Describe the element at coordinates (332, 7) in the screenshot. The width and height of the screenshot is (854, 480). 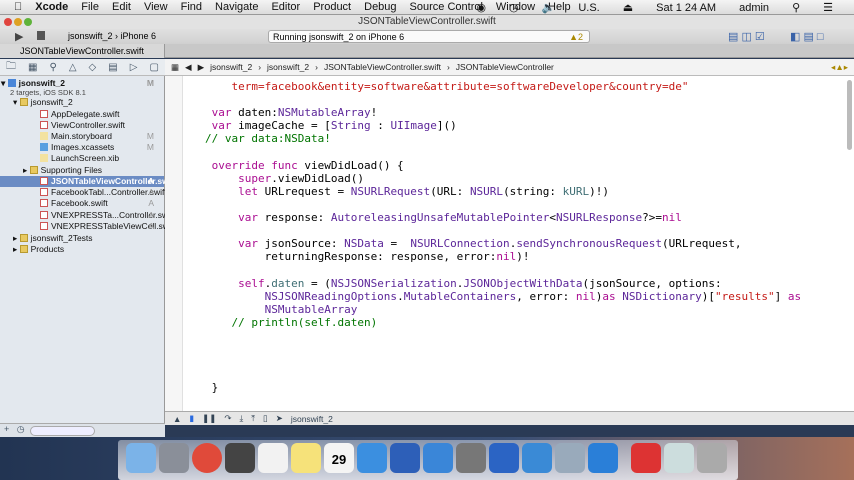
I see `menu-product: Product` at that location.